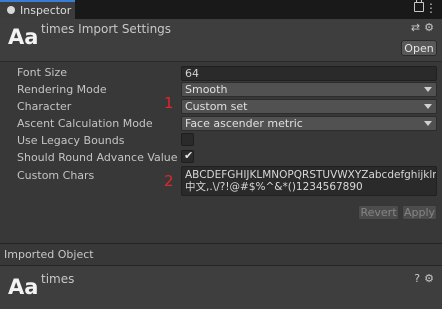  I want to click on divider, so click(221, 243).